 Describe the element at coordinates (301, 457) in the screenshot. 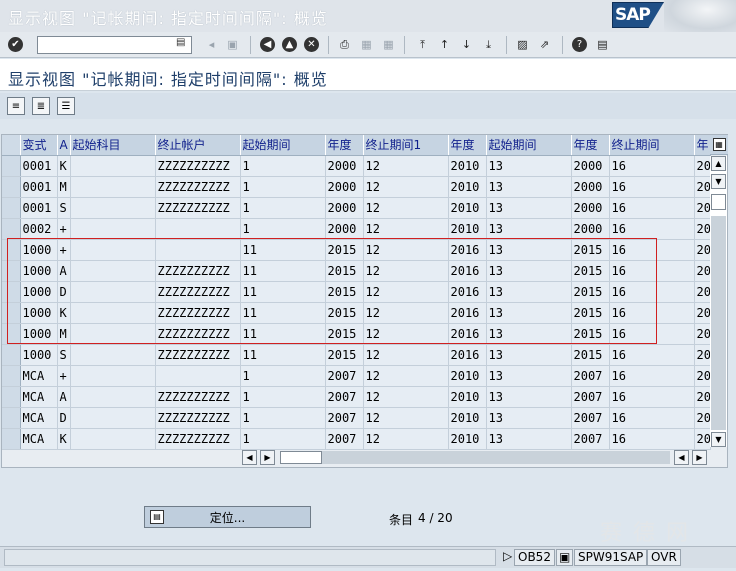

I see `horizontal-scroll-thumb` at that location.